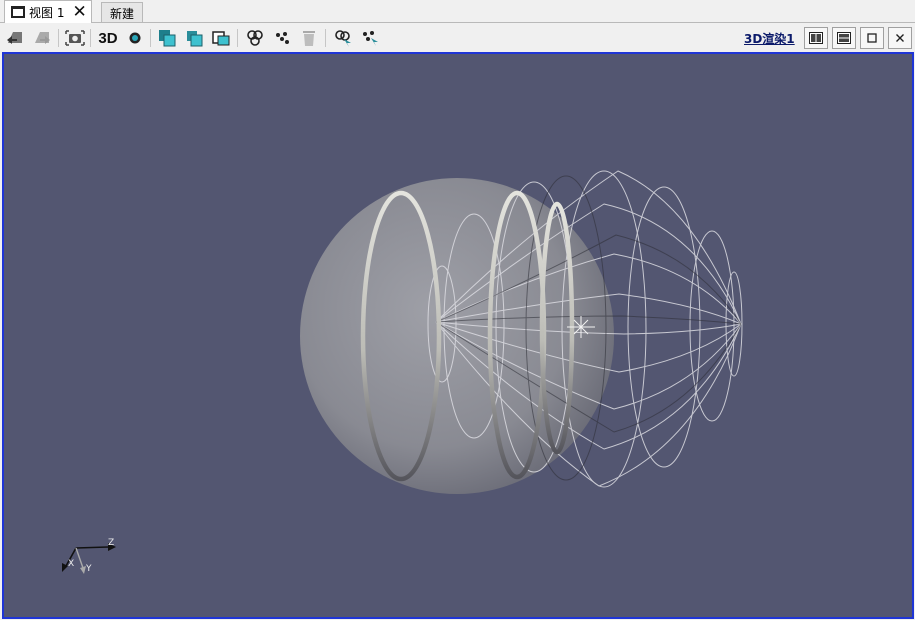 This screenshot has height=620, width=915. I want to click on select-blocks-icon, so click(221, 38).